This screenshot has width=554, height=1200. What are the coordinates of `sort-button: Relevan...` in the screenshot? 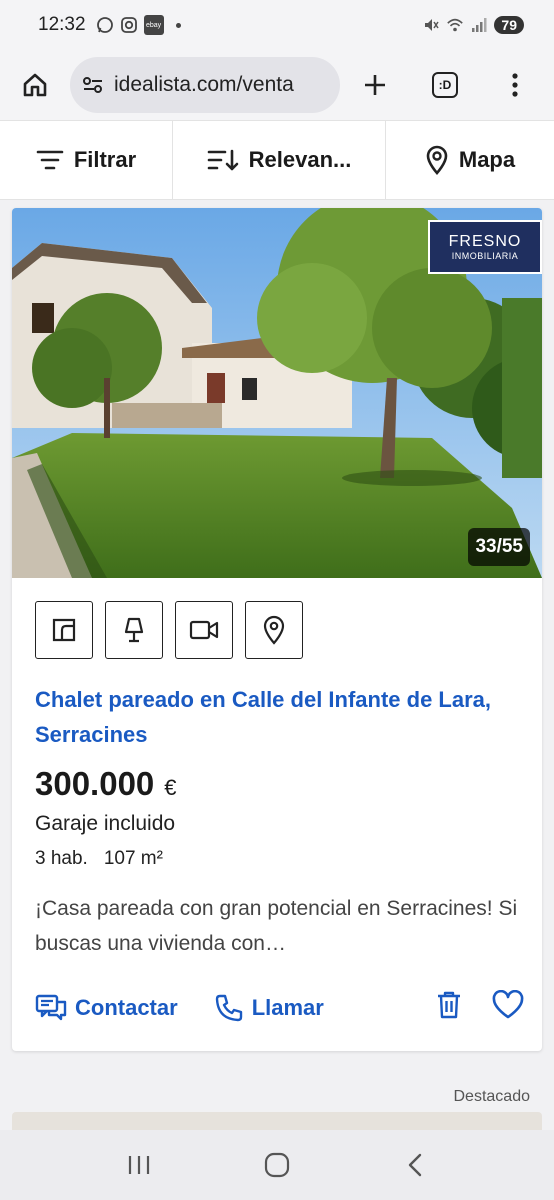 It's located at (279, 160).